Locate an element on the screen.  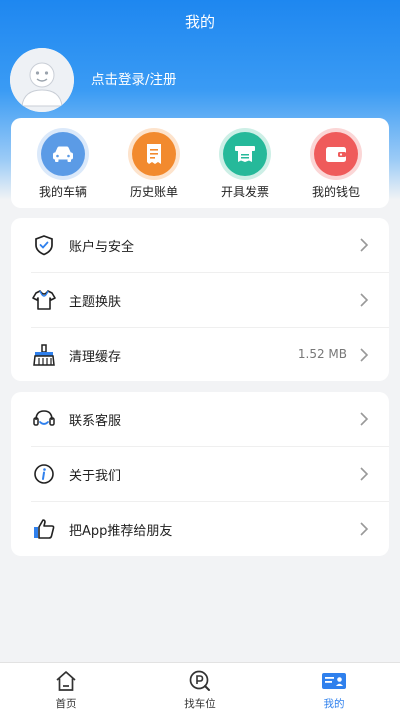
quick-action-label: 我的钱包 is located at coordinates (335, 192).